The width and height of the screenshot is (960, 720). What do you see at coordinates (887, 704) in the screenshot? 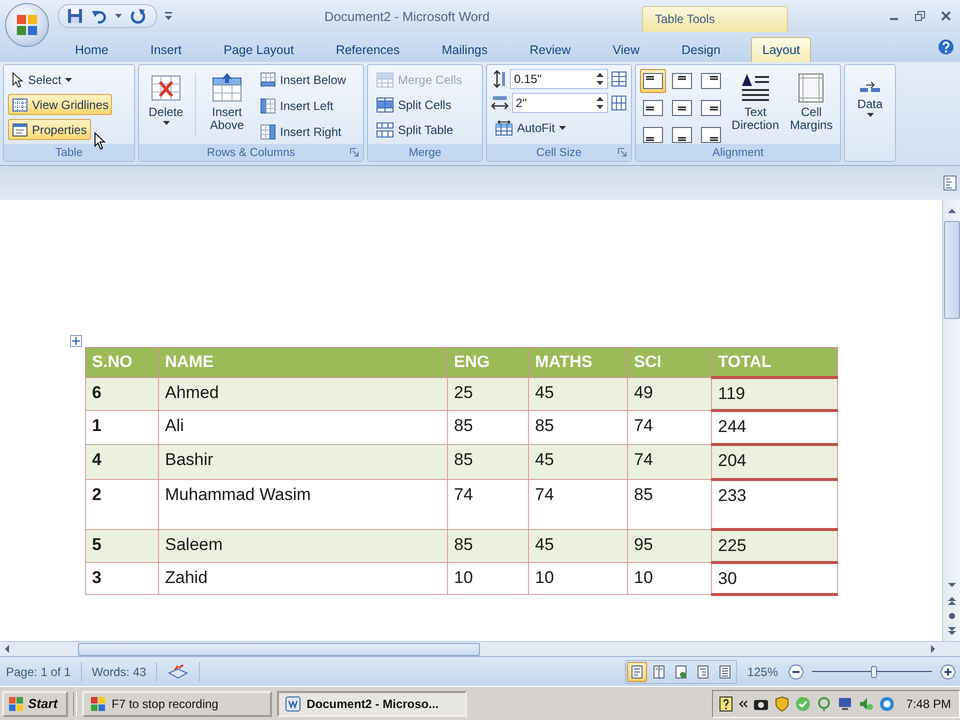
I see `ring-icon` at bounding box center [887, 704].